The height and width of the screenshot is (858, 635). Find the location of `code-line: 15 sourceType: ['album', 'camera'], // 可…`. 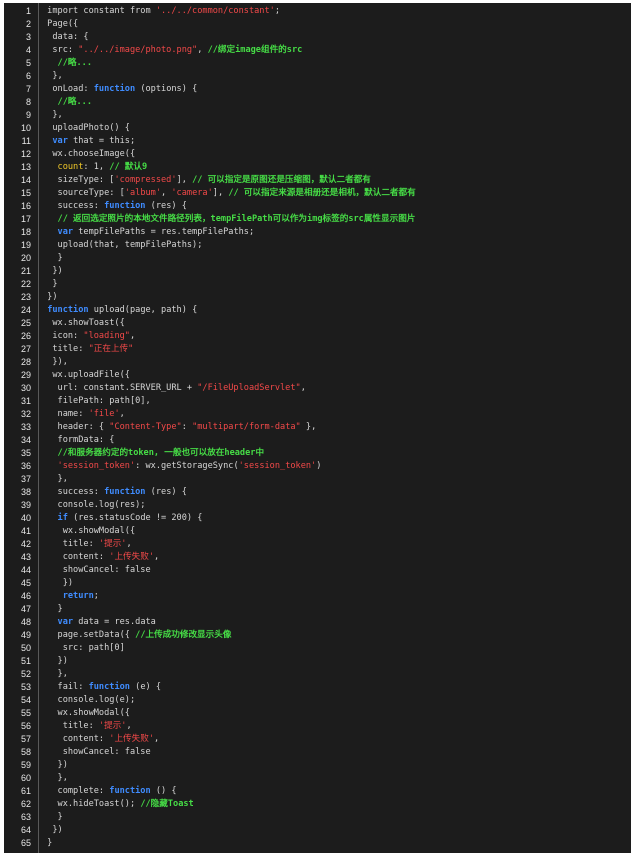

code-line: 15 sourceType: ['album', 'camera'], // 可… is located at coordinates (317, 193).